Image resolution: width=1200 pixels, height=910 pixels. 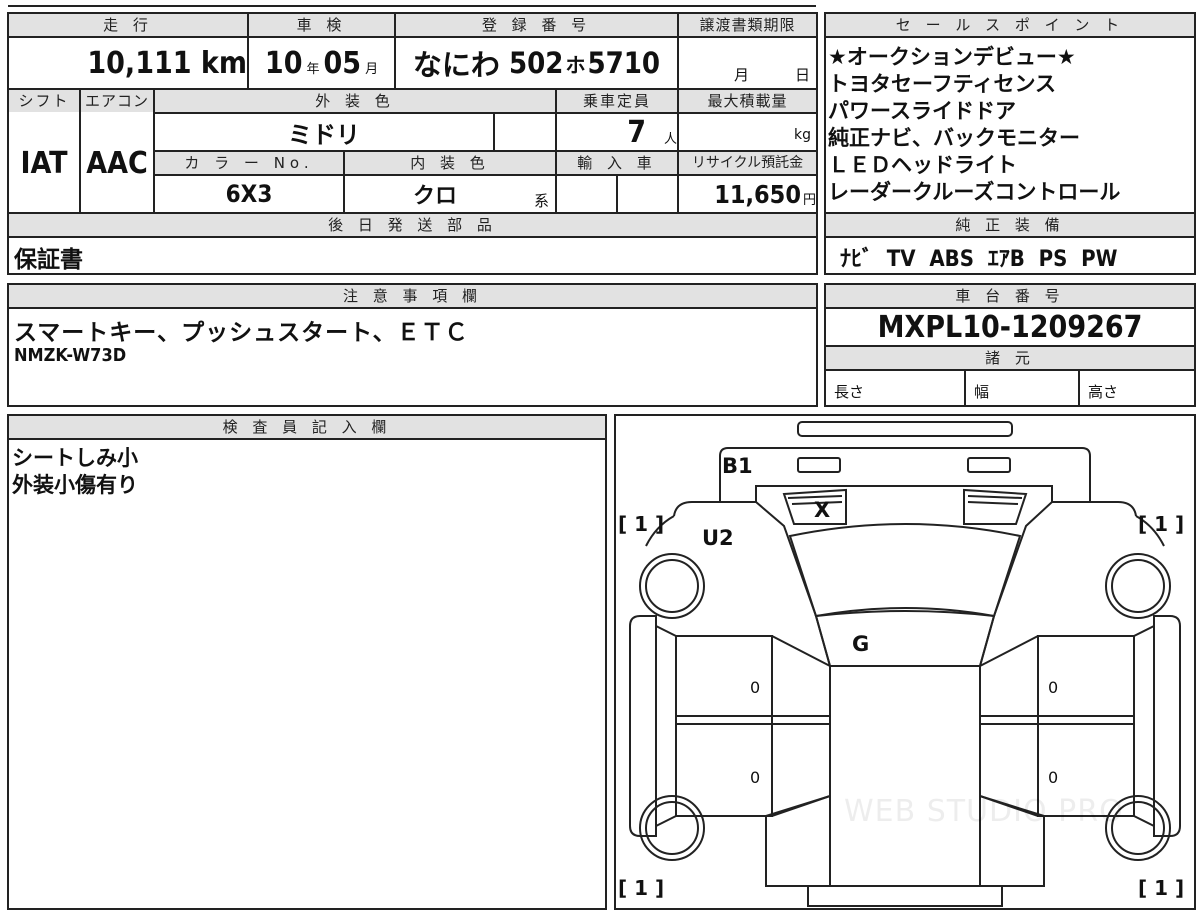 What do you see at coordinates (48, 260) in the screenshot?
I see `later-parts-value: 保証書` at bounding box center [48, 260].